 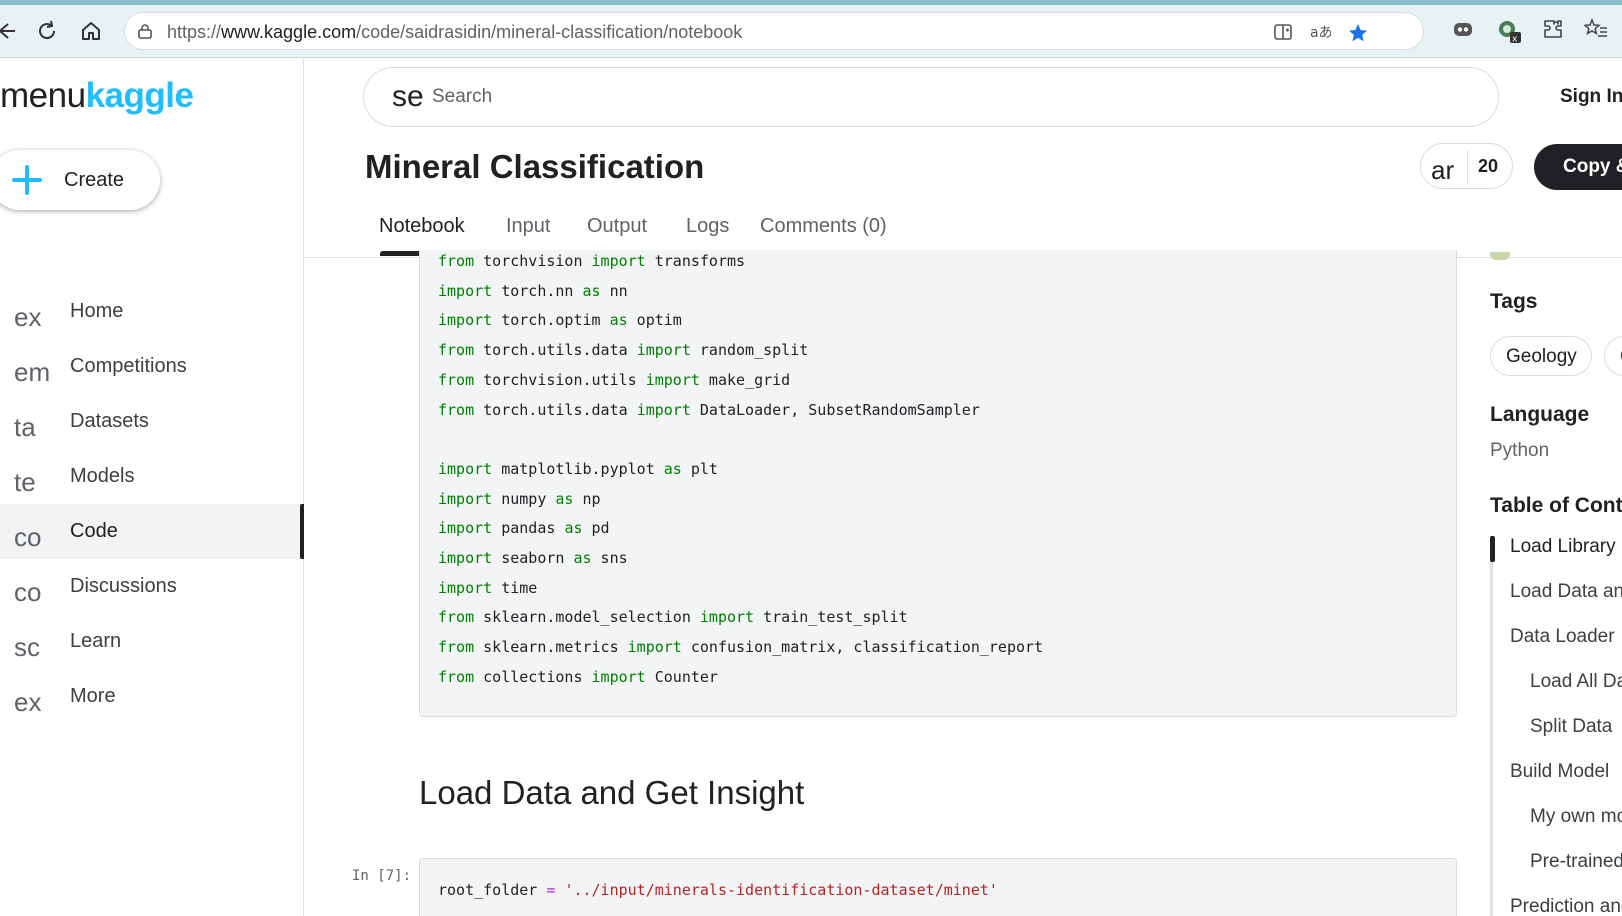 What do you see at coordinates (524, 498) in the screenshot?
I see `code-token: numpy` at bounding box center [524, 498].